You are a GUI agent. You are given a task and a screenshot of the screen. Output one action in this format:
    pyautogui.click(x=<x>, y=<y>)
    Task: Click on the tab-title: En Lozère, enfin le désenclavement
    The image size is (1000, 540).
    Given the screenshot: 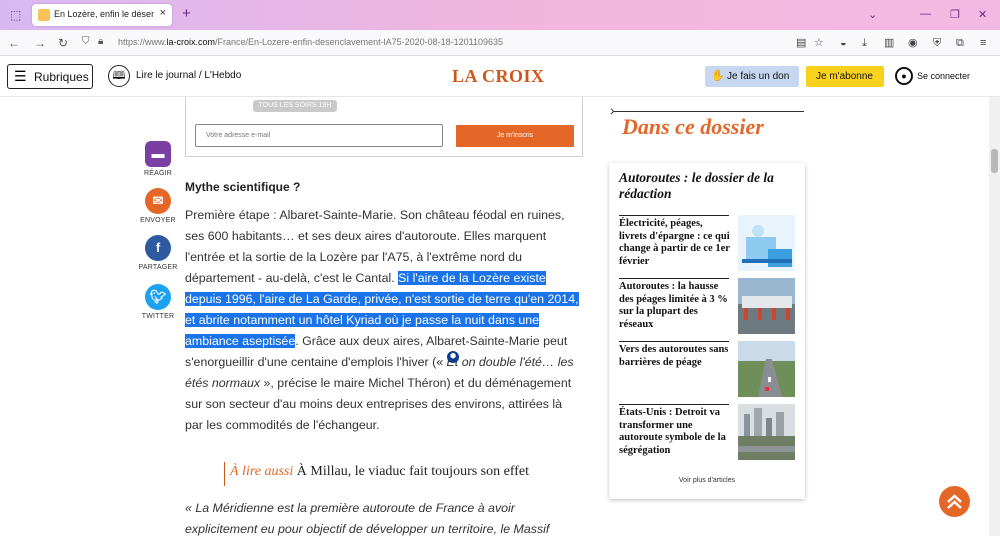 What is the action you would take?
    pyautogui.click(x=104, y=14)
    